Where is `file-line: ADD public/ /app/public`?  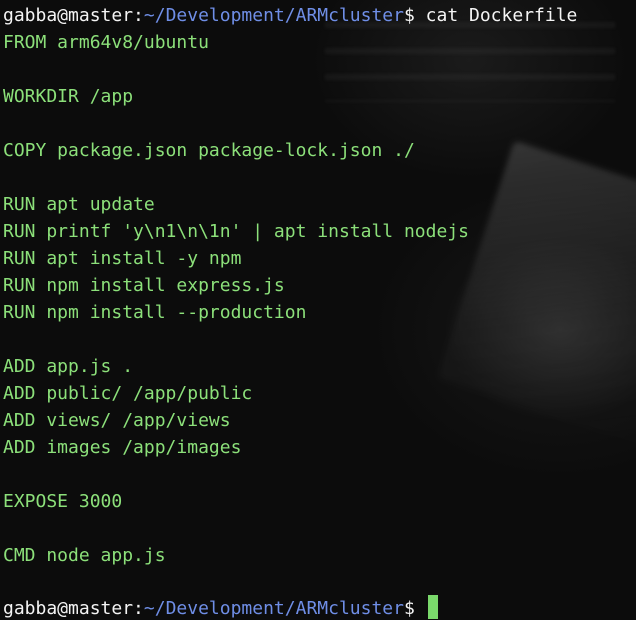
file-line: ADD public/ /app/public is located at coordinates (128, 393).